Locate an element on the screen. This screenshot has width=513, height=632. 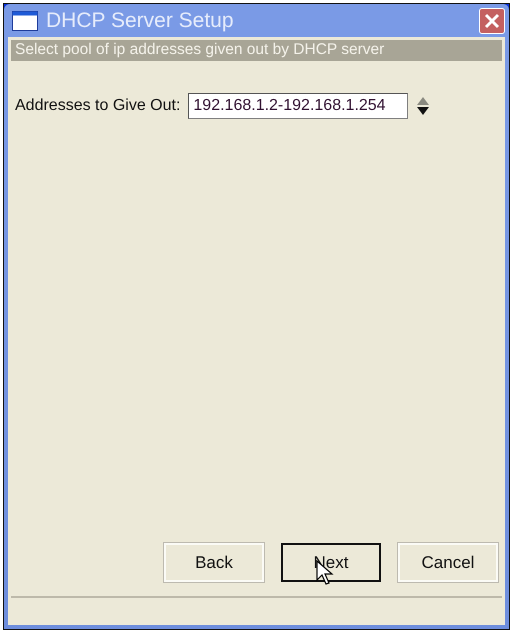
field-label: Addresses to Give Out: is located at coordinates (97, 106).